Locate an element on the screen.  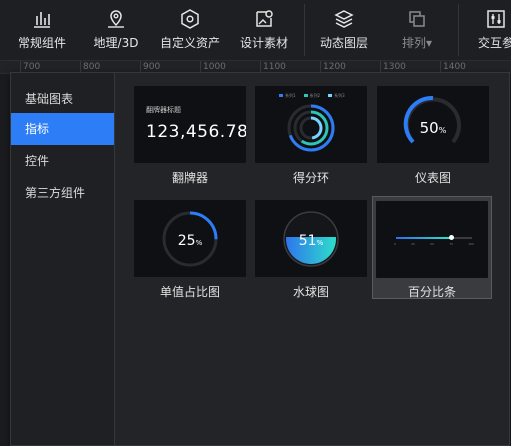
single-value-ratio-thumbnail: 25% is located at coordinates (190, 238).